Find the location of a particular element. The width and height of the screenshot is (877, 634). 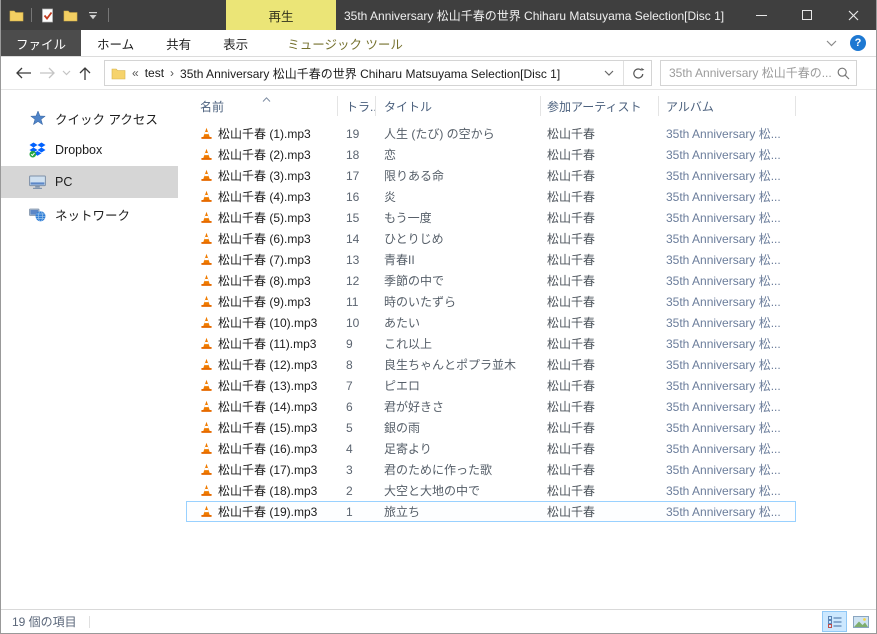

contextual-tab-play: 再生 is located at coordinates (281, 15).